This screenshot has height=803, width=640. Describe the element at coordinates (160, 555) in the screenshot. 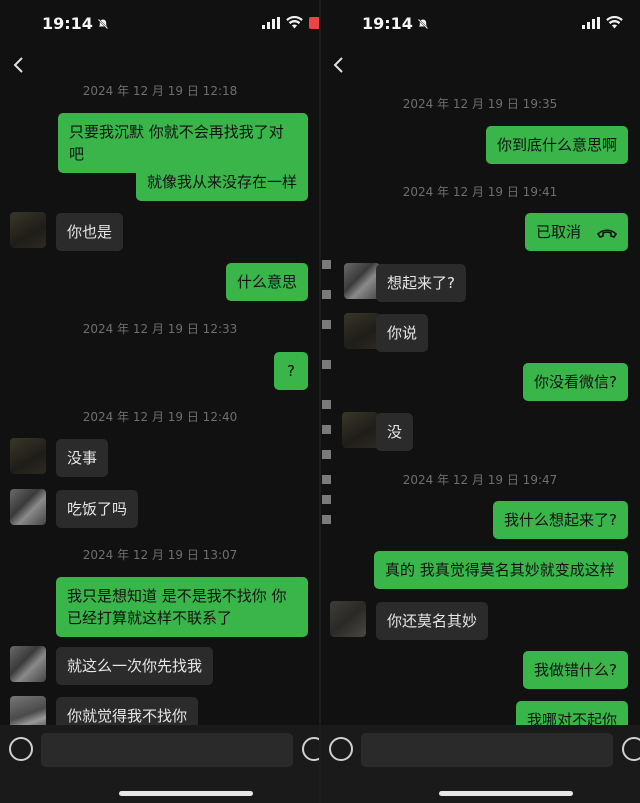

I see `message-timestamp: 2024 年 12 月 19 日 13:07` at that location.